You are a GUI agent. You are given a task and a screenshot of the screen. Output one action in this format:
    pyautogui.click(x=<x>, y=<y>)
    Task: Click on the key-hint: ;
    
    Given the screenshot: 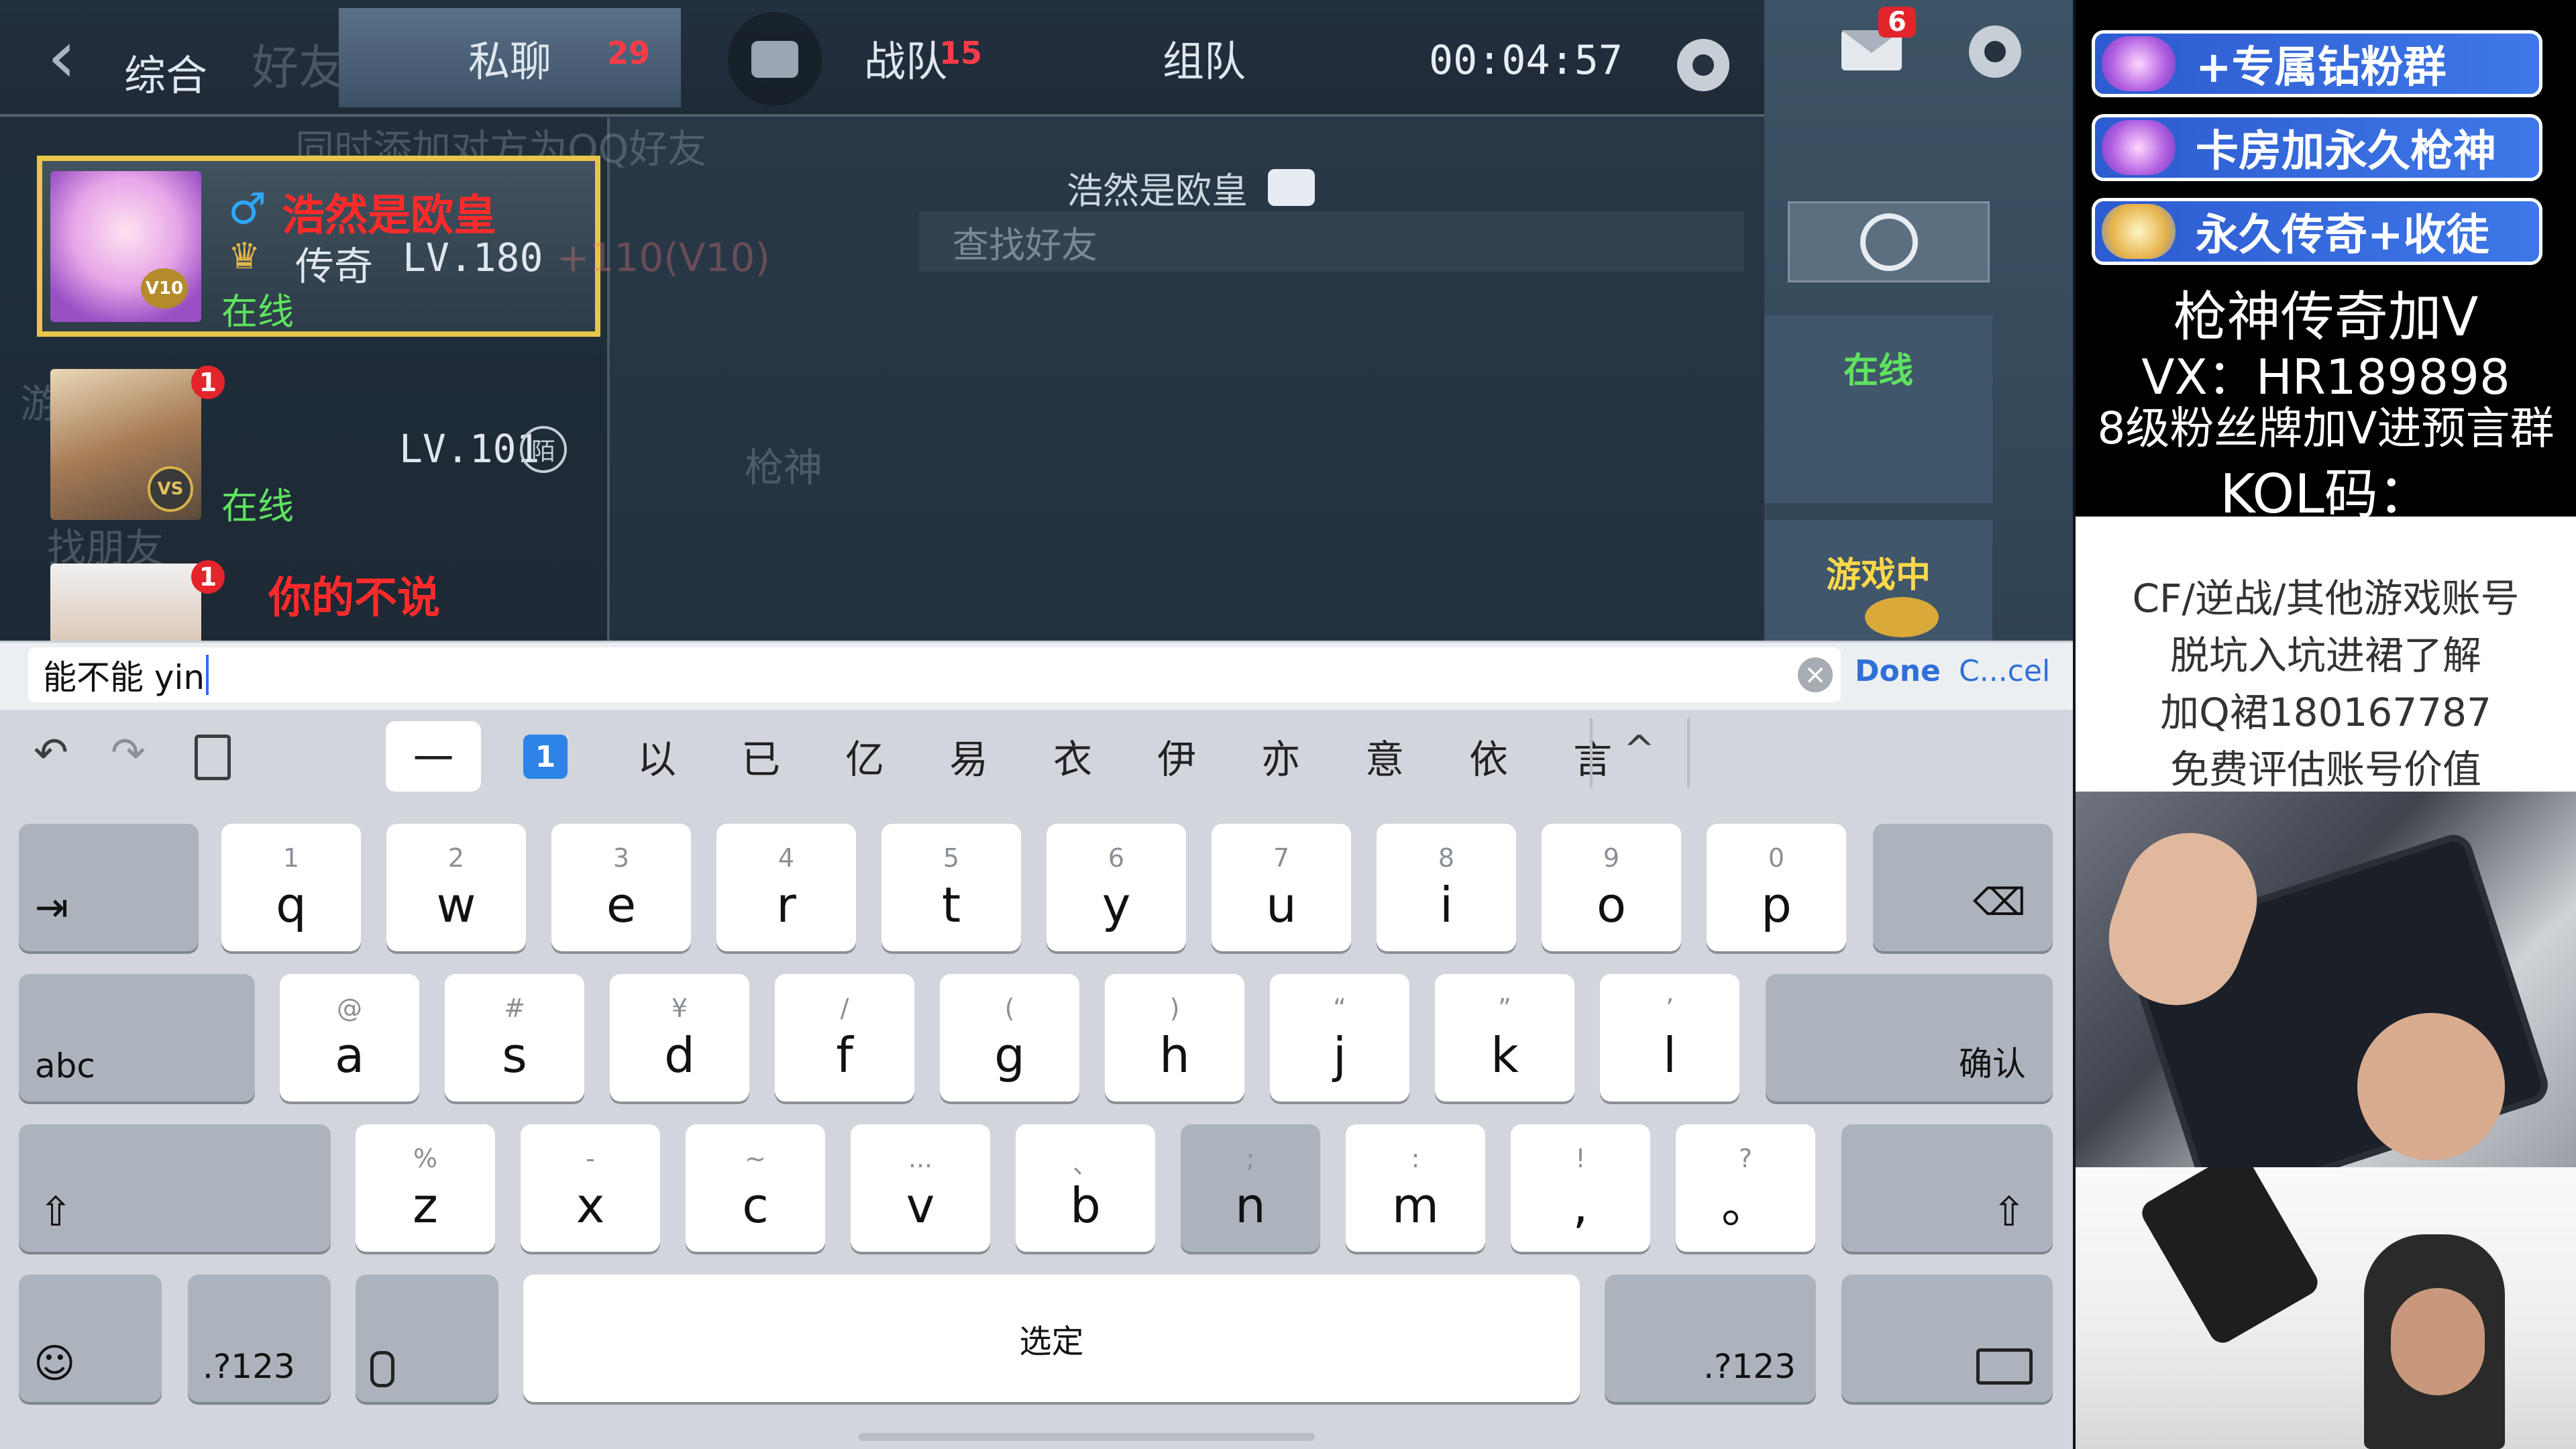 What is the action you would take?
    pyautogui.click(x=1250, y=1158)
    